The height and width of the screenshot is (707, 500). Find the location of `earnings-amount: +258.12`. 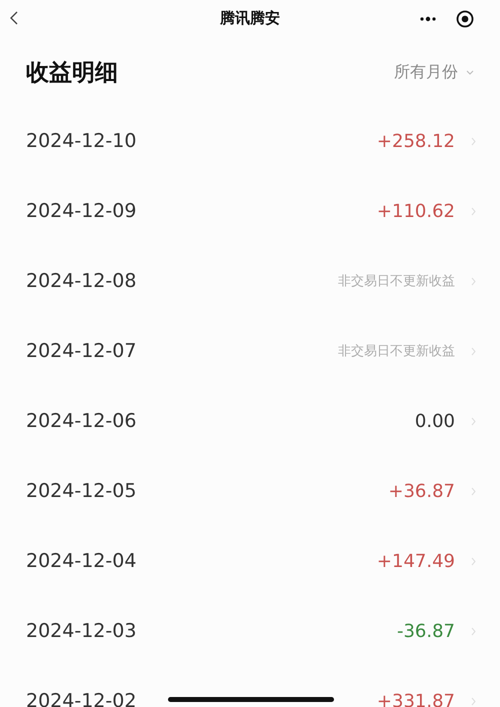

earnings-amount: +258.12 is located at coordinates (415, 141).